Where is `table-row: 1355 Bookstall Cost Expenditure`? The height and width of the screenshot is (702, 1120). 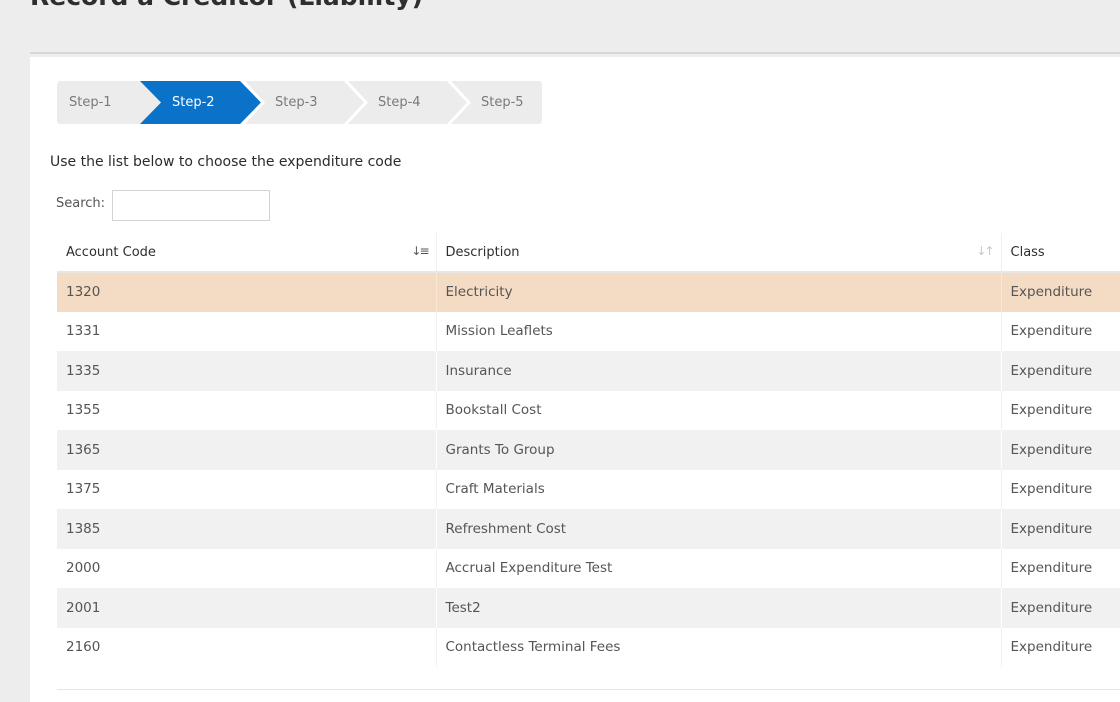 table-row: 1355 Bookstall Cost Expenditure is located at coordinates (588, 410).